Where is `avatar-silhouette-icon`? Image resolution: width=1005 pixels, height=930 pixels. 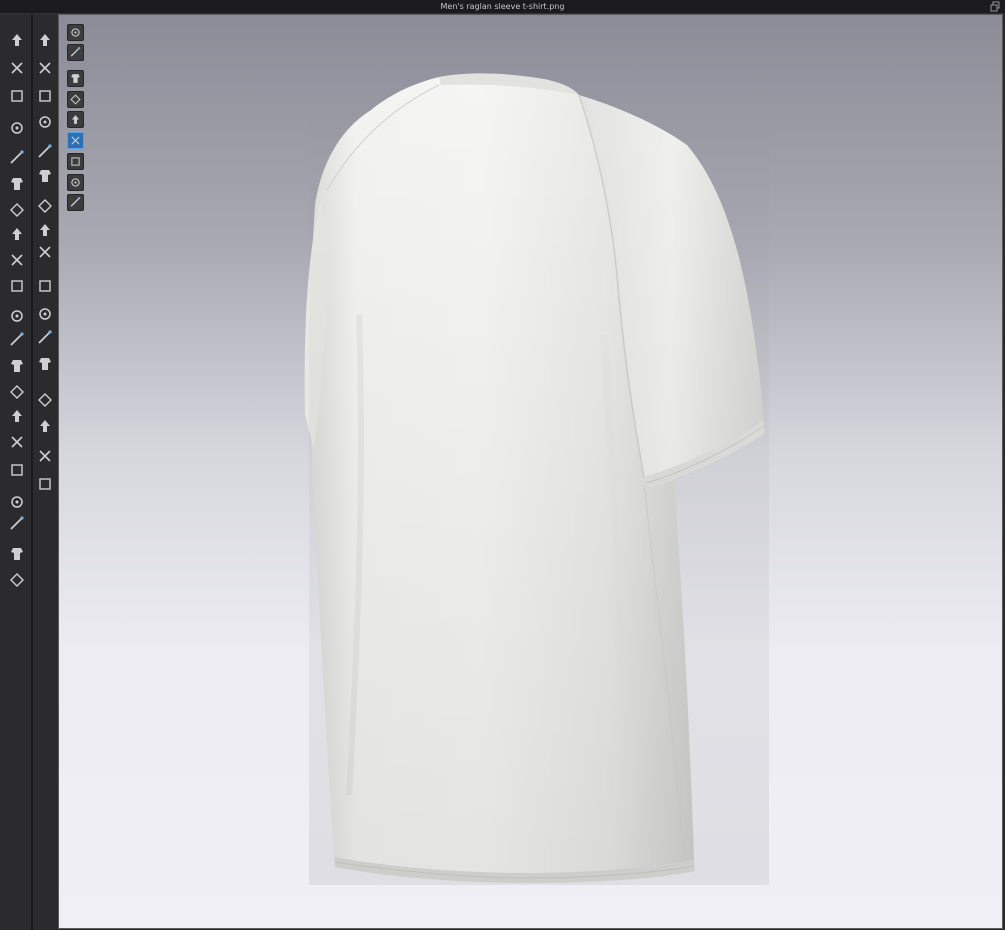
avatar-silhouette-icon is located at coordinates (75, 182).